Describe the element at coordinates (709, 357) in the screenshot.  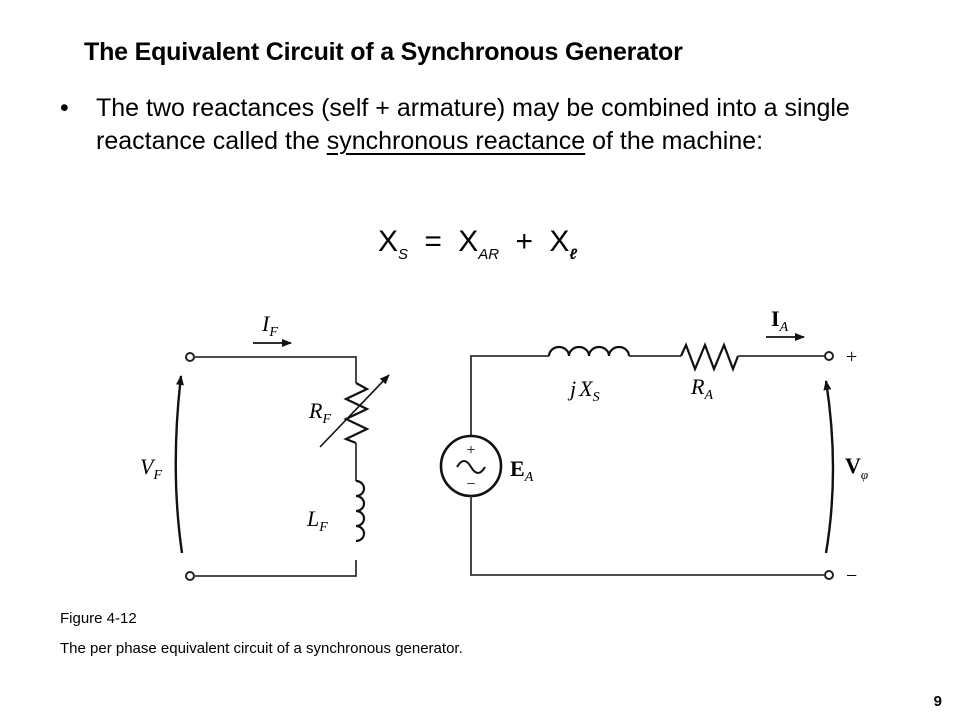
I see `armature-resistor-icon` at that location.